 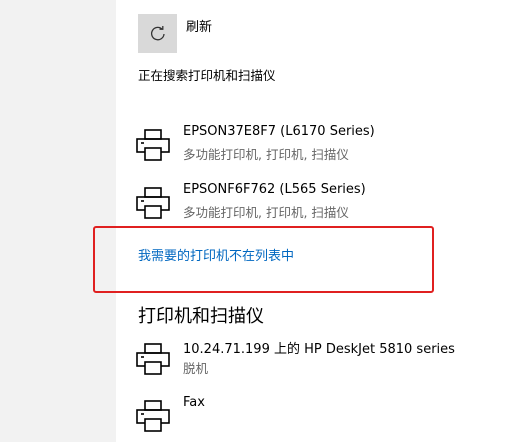 I want to click on printer-name: EPSONF6F762 (L565 Series), so click(x=274, y=189).